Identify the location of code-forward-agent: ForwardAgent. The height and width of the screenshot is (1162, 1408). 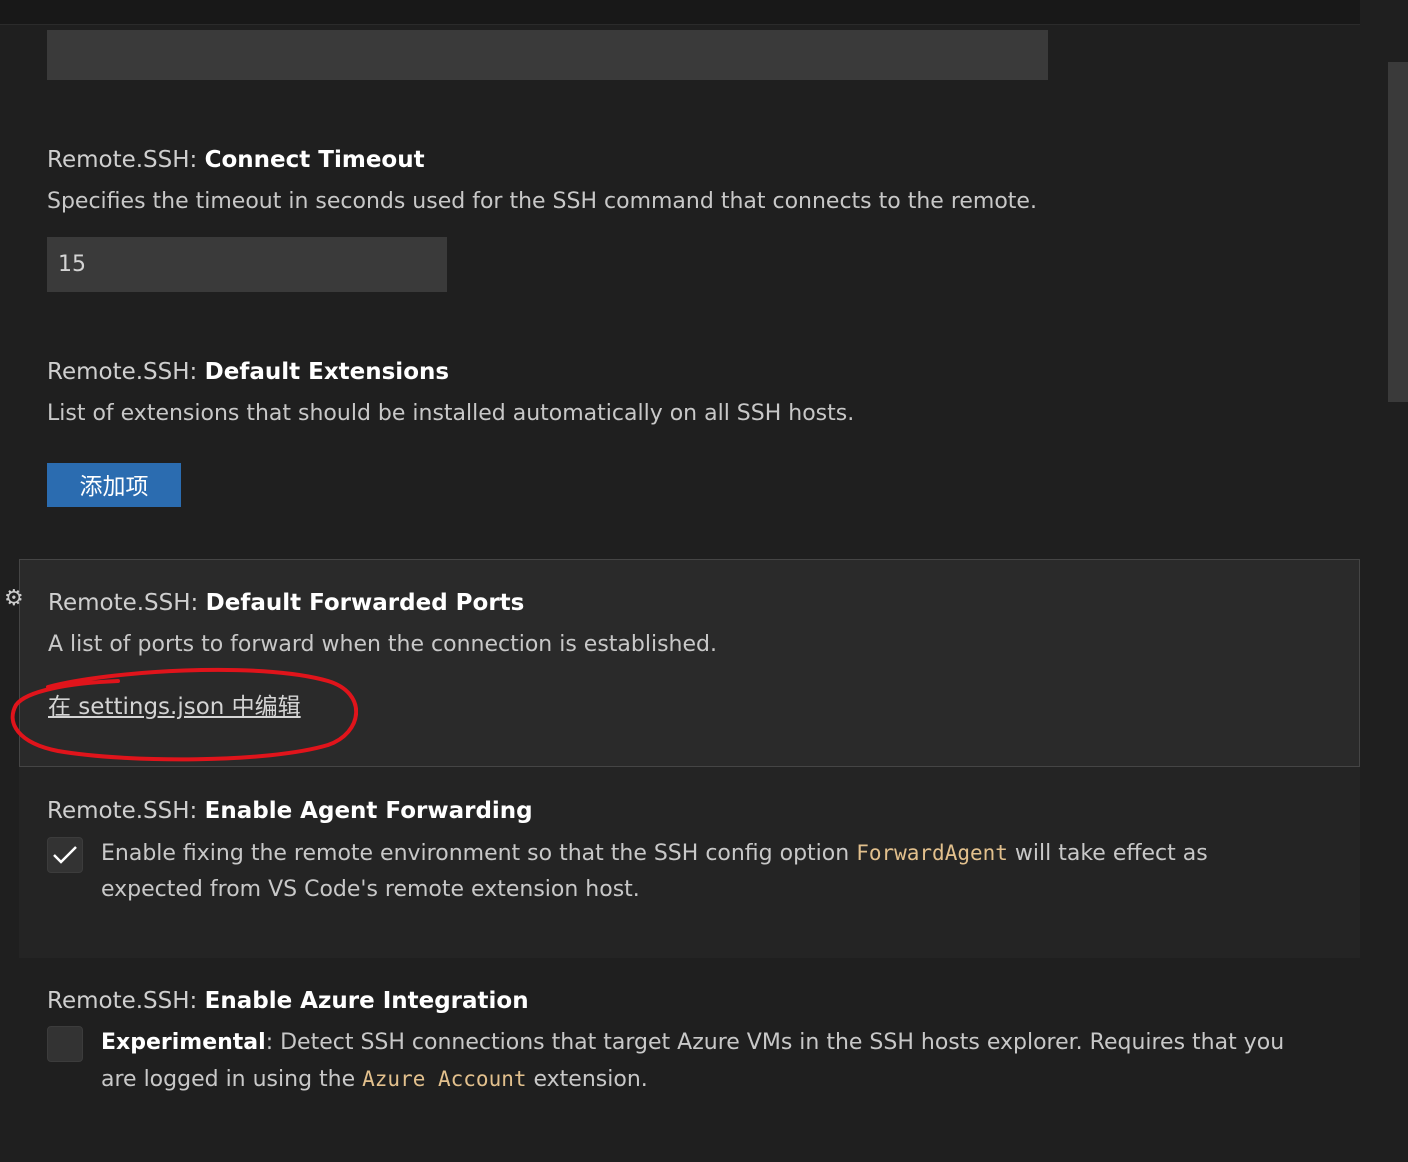
(932, 853).